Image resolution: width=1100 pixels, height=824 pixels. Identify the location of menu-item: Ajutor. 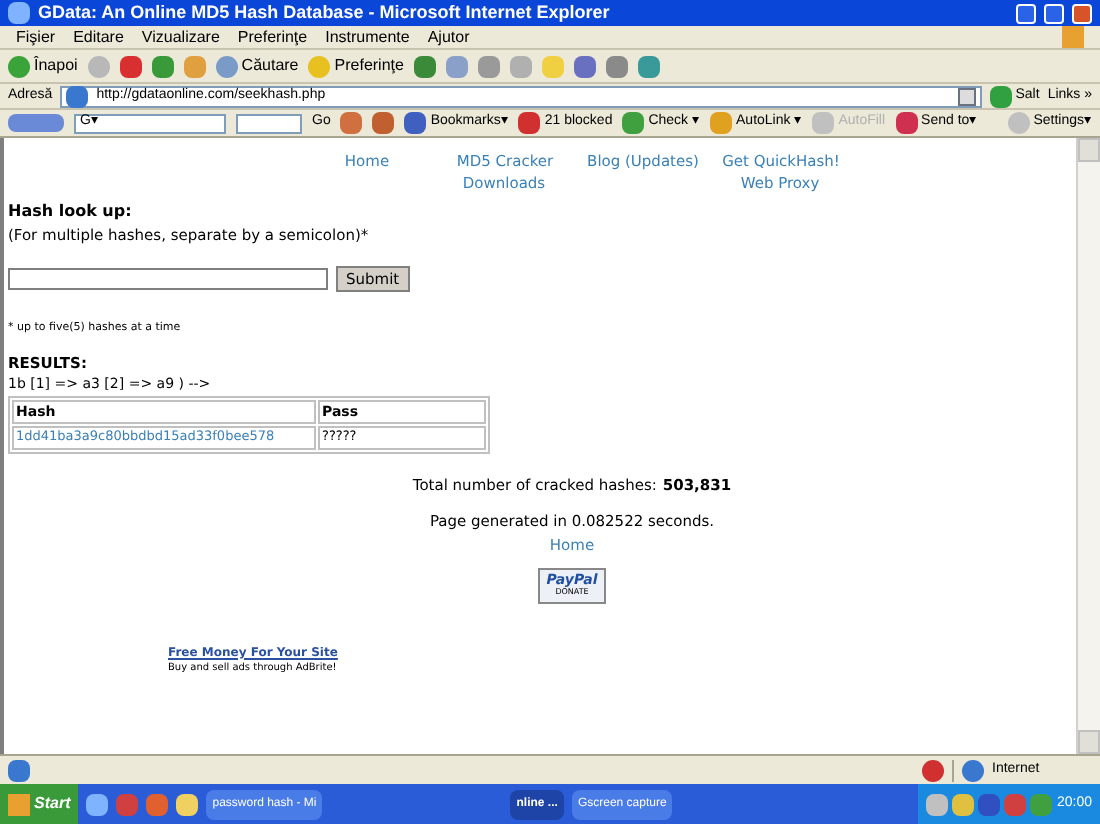
(448, 37).